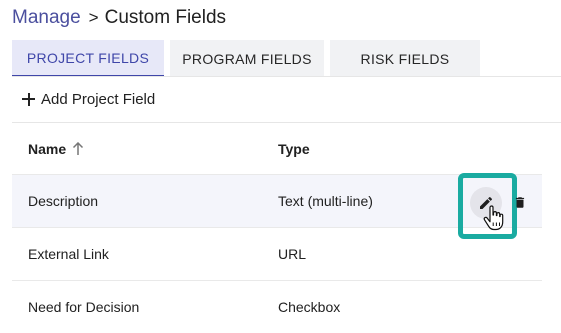  What do you see at coordinates (47, 148) in the screenshot?
I see `column-header-name-label: Name` at bounding box center [47, 148].